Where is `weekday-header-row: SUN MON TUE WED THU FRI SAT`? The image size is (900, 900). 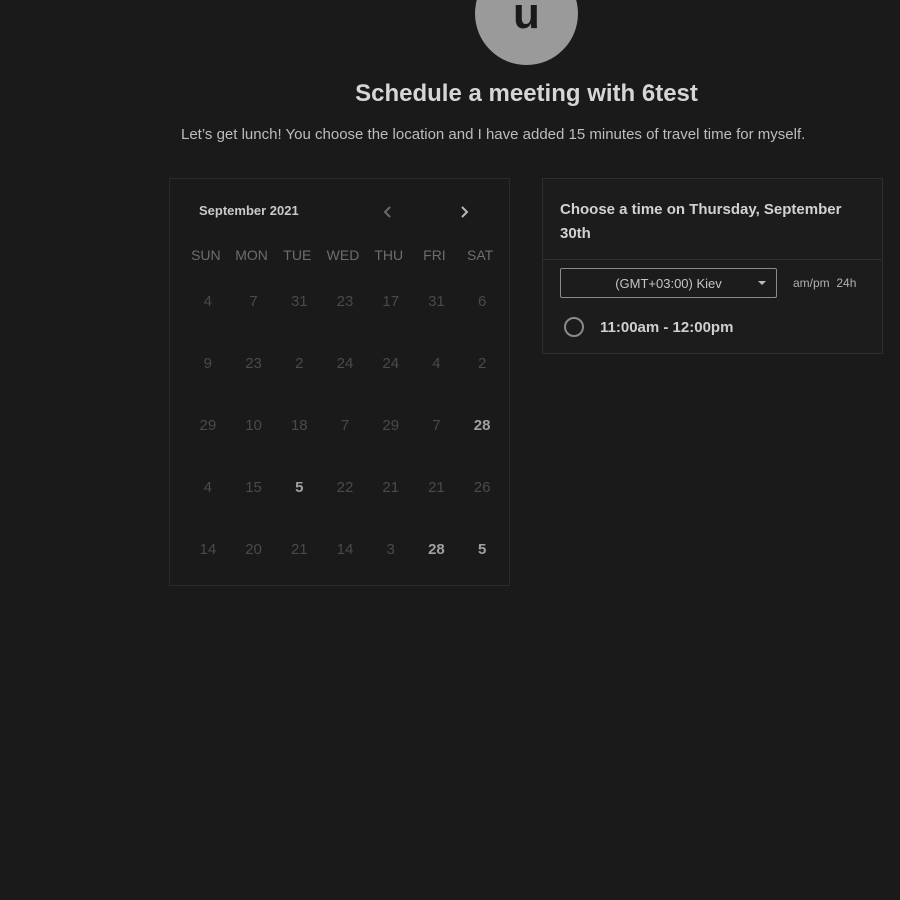
weekday-header-row: SUN MON TUE WED THU FRI SAT is located at coordinates (343, 255).